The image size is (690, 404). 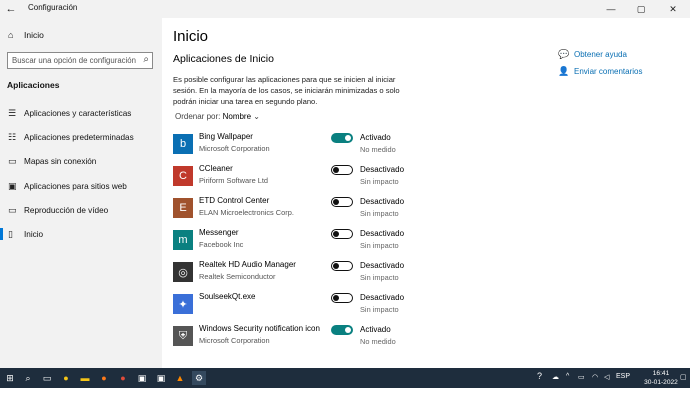 I want to click on task-view-icon: ▭, so click(x=47, y=378).